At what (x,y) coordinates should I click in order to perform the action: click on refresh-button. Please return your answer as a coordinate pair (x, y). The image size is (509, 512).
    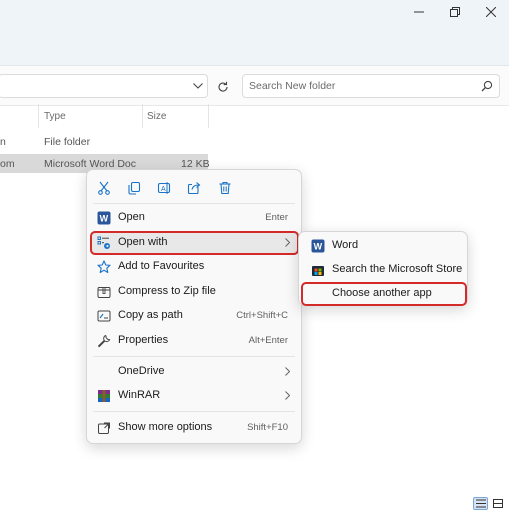
    Looking at the image, I should click on (223, 87).